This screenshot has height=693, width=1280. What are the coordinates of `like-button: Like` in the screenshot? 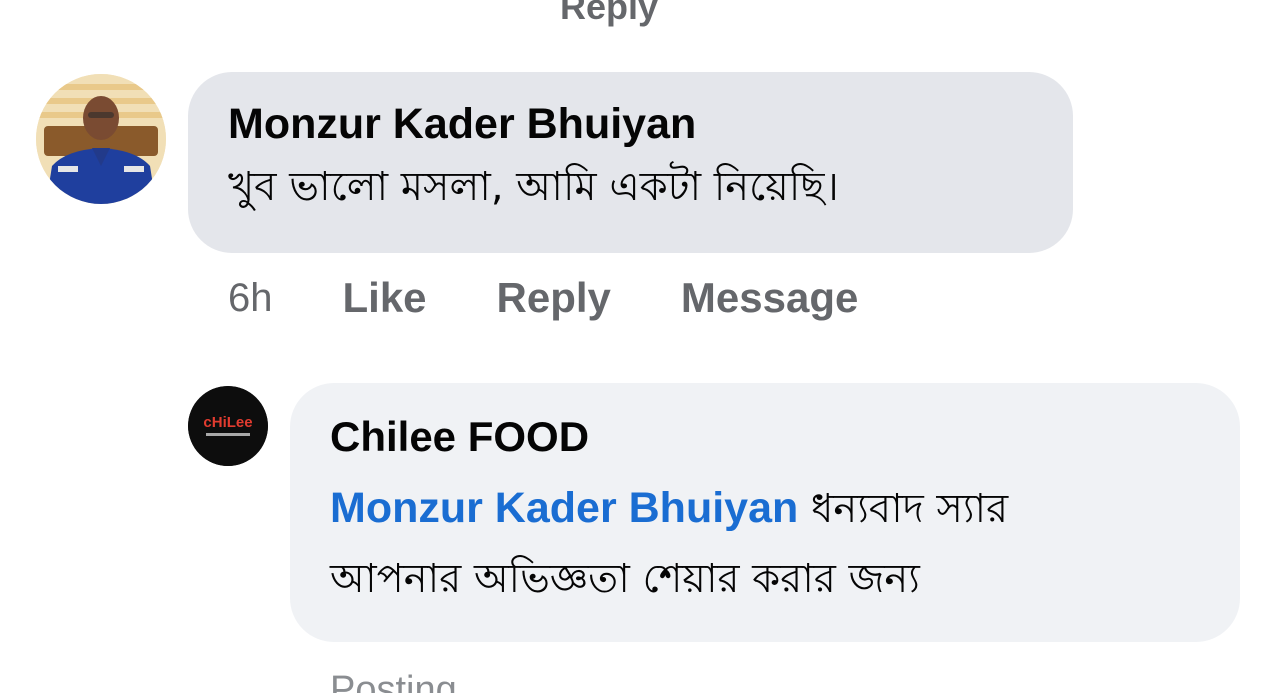 It's located at (385, 298).